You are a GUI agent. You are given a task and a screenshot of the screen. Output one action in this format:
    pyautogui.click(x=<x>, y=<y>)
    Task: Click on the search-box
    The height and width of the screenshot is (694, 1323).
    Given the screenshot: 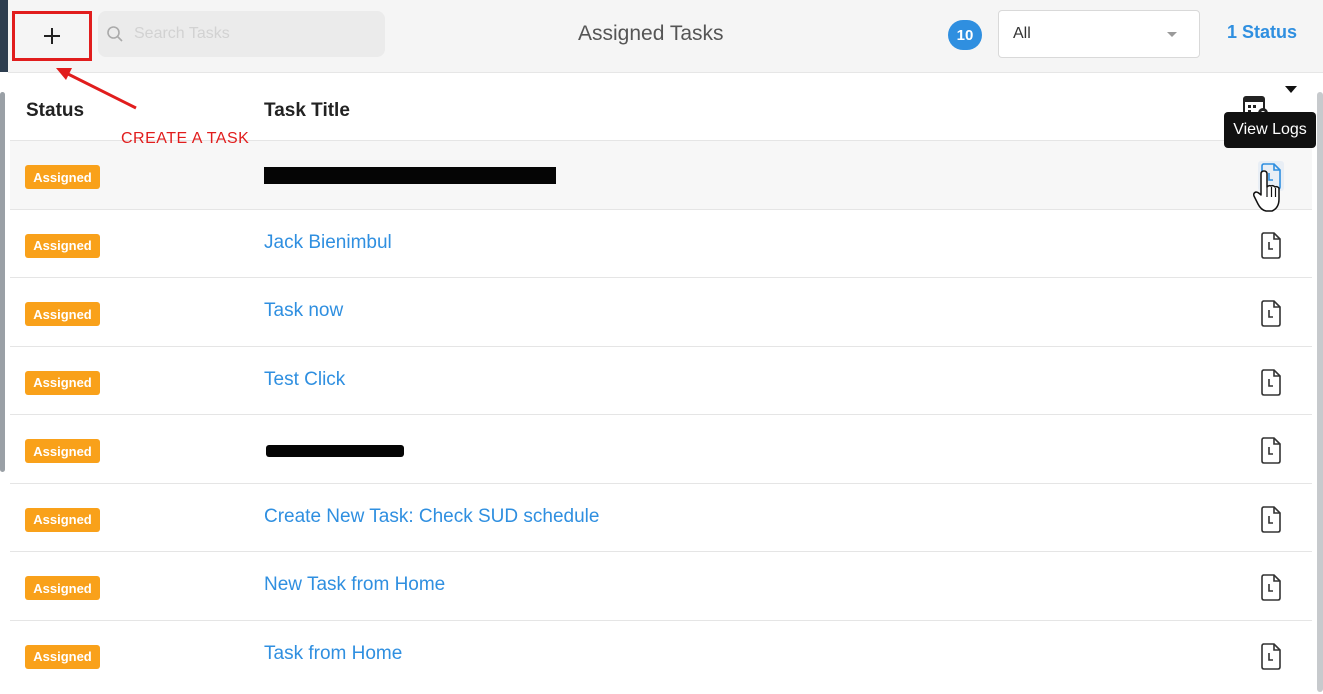 What is the action you would take?
    pyautogui.click(x=241, y=34)
    